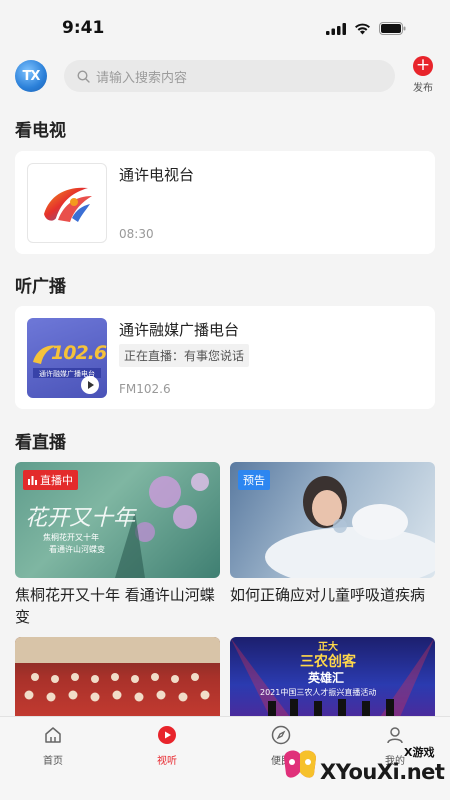 The width and height of the screenshot is (450, 800). I want to click on wifi-icon, so click(362, 28).